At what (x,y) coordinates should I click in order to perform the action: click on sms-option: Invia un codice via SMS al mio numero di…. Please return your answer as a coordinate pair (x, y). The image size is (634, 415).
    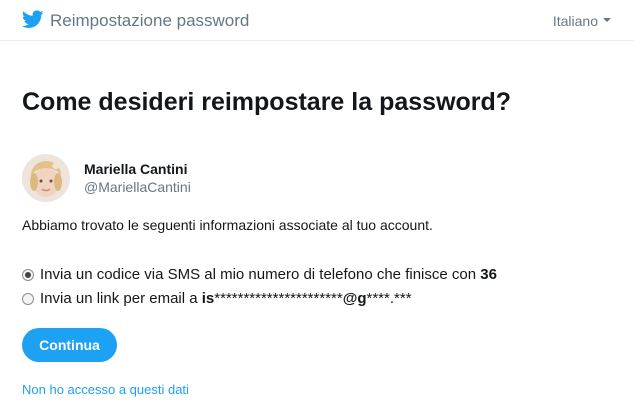
    Looking at the image, I should click on (259, 274).